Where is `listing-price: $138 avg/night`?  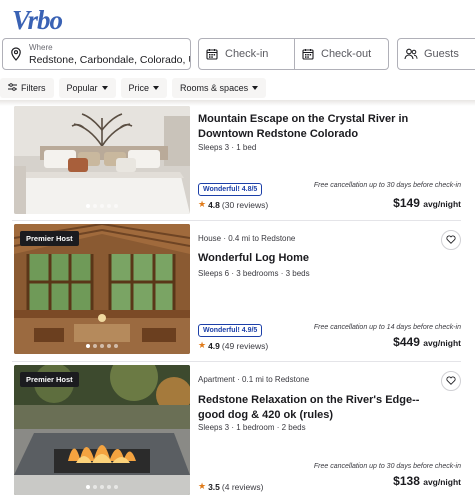 listing-price: $138 avg/night is located at coordinates (427, 481).